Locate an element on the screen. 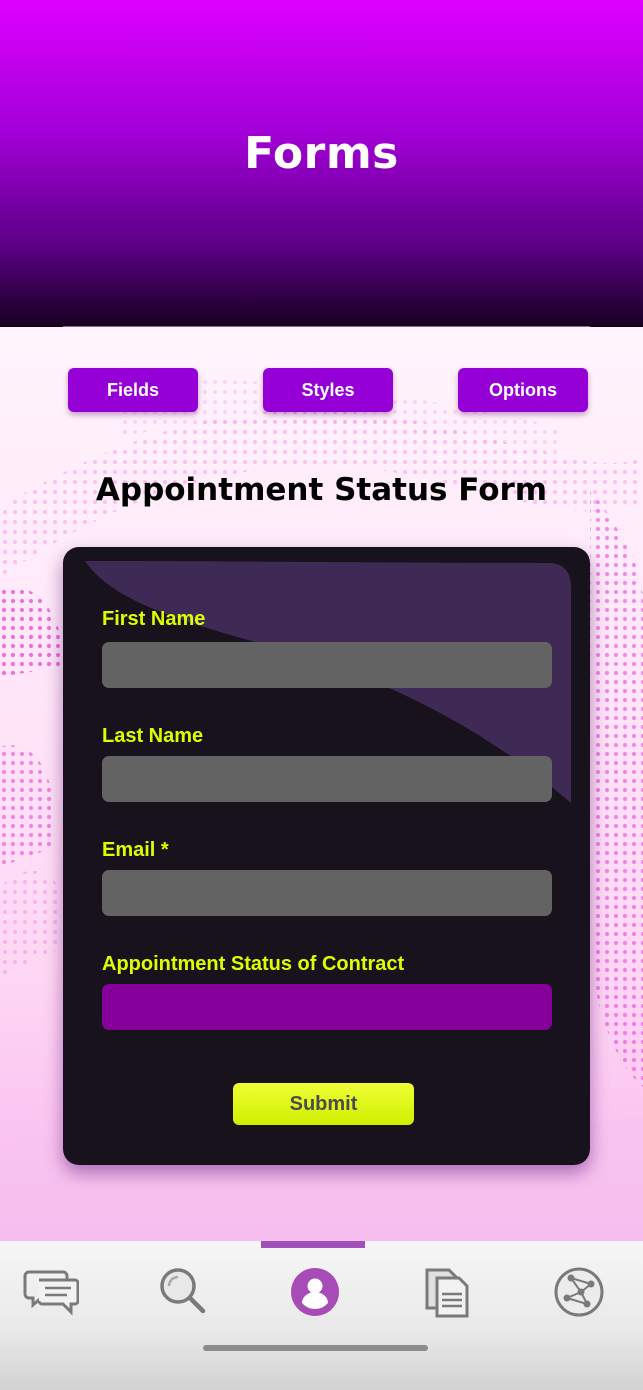  page-title: Forms is located at coordinates (321, 153).